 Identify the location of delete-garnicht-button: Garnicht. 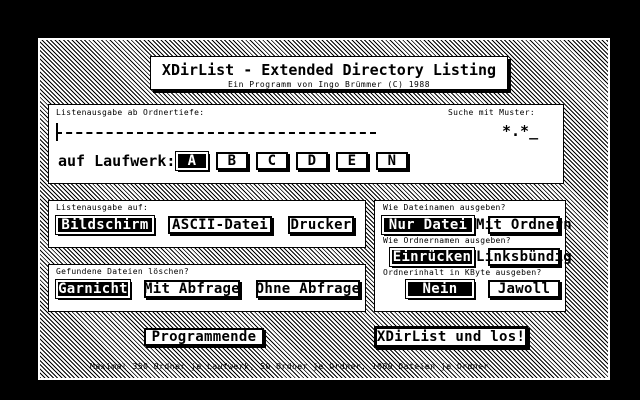
(93, 289).